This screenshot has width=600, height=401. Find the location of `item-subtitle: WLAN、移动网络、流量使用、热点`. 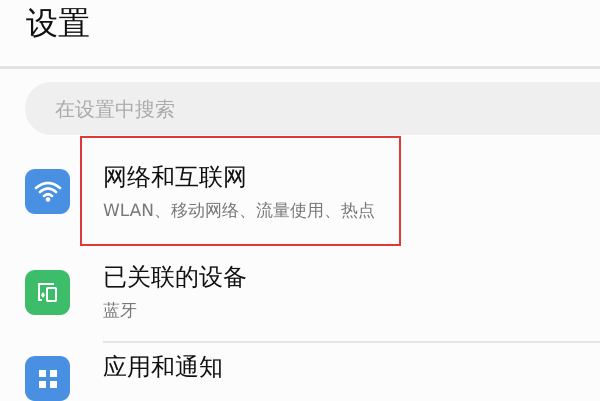

item-subtitle: WLAN、移动网络、流量使用、热点 is located at coordinates (239, 211).